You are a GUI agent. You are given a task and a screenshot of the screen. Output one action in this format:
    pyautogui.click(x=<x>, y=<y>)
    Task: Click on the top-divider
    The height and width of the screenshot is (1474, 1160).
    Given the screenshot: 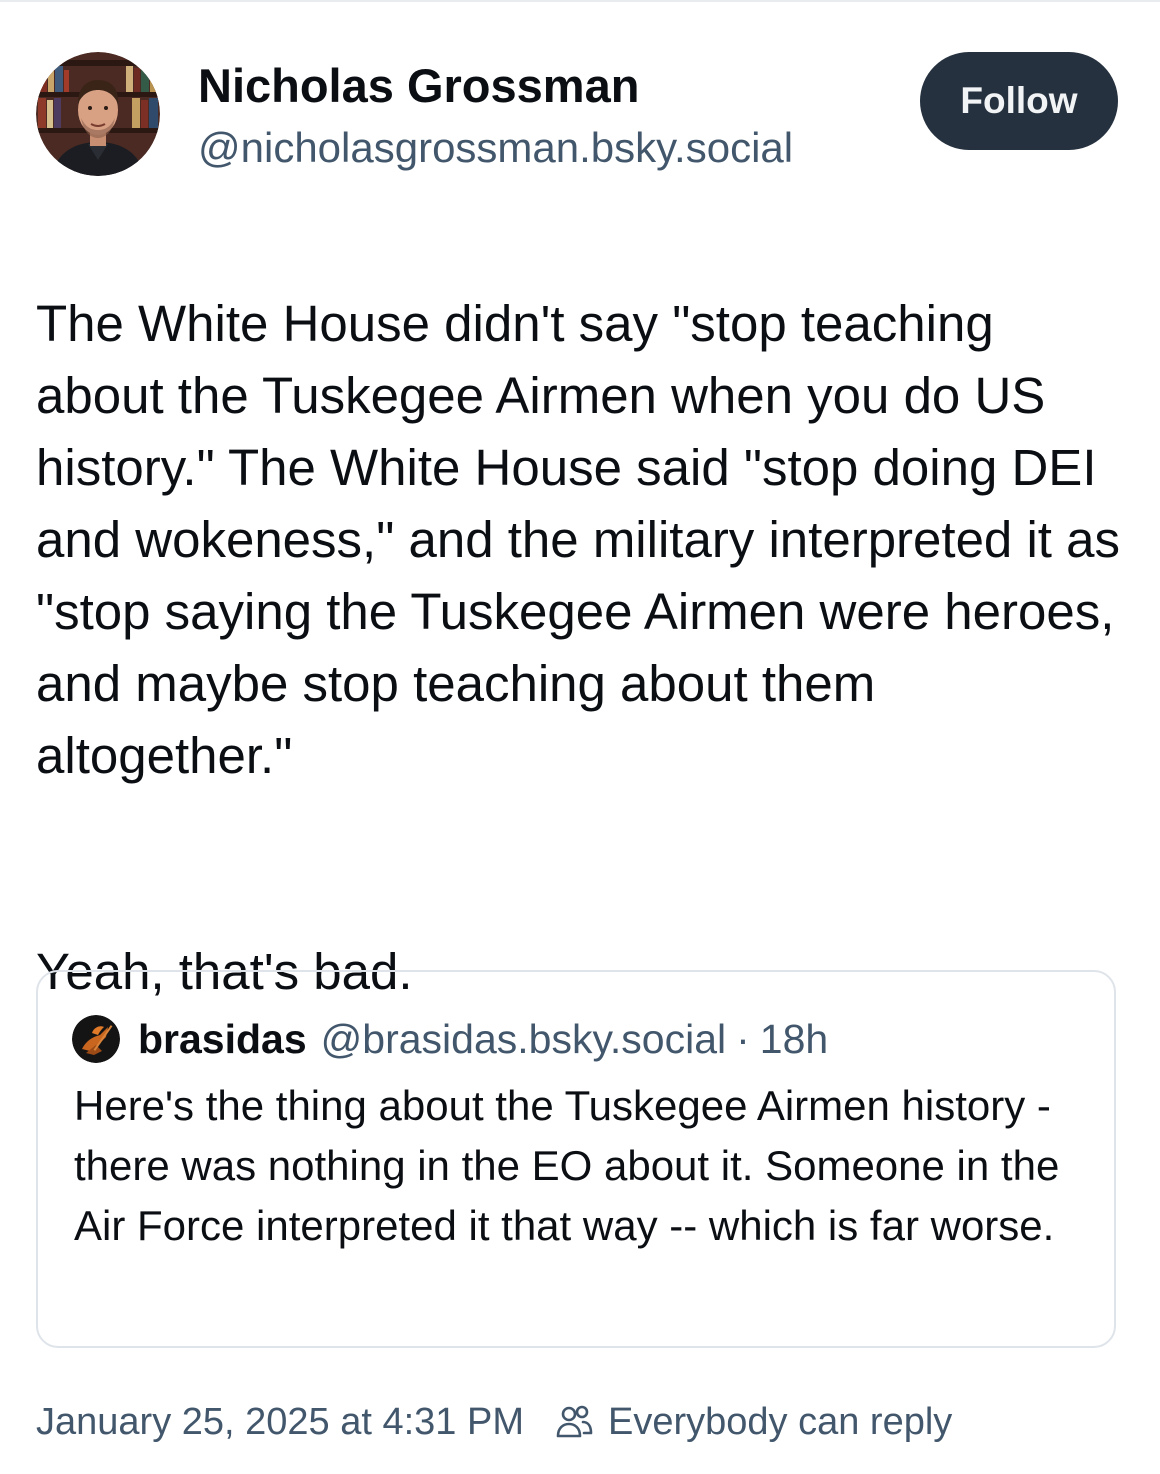 What is the action you would take?
    pyautogui.click(x=580, y=1)
    